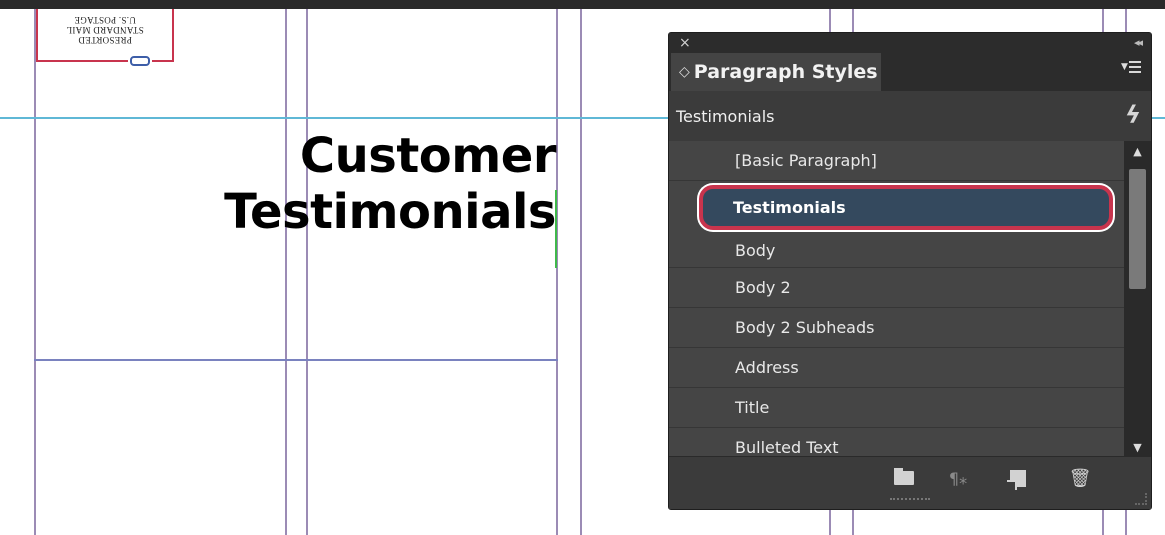 This screenshot has height=535, width=1165. What do you see at coordinates (910, 116) in the screenshot?
I see `current-style-bar: Testimonials ϟ` at bounding box center [910, 116].